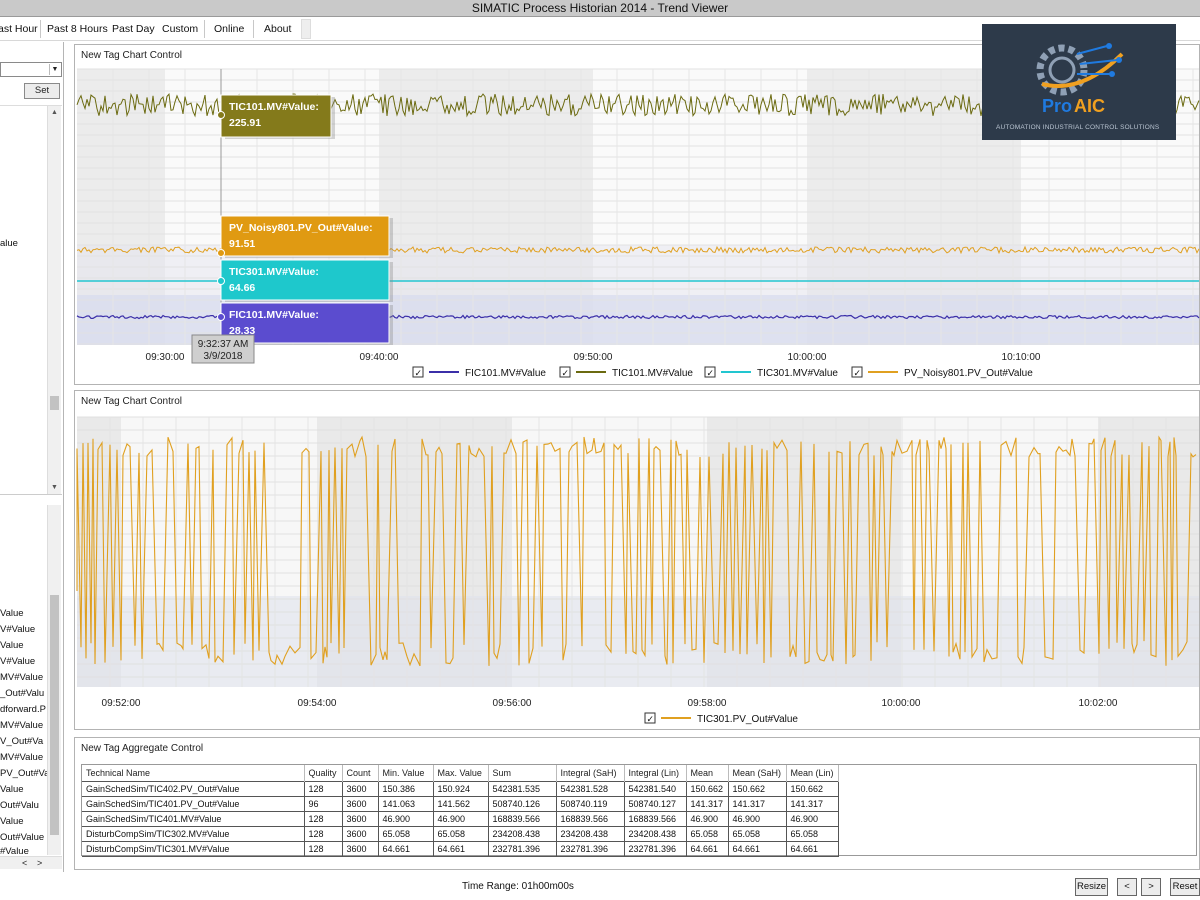  I want to click on table-cell: 141.562, so click(461, 803).